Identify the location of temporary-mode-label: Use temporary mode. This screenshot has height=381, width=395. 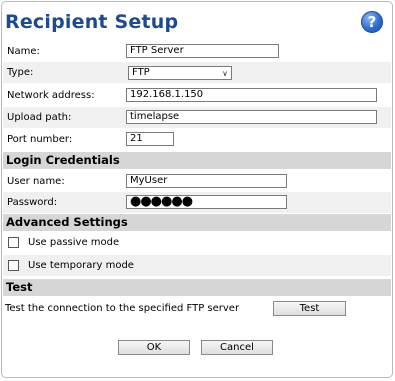
(81, 265).